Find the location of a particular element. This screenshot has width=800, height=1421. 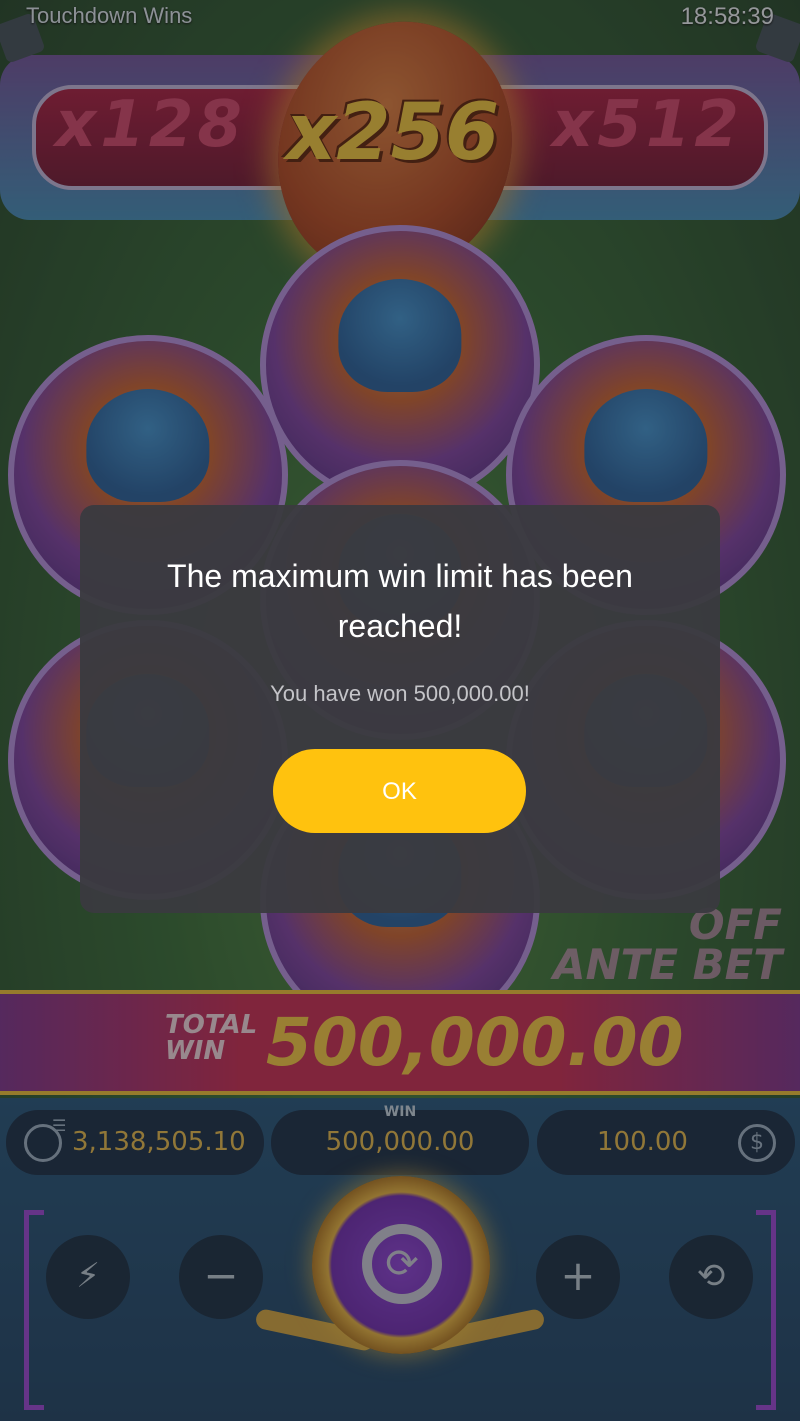

dialog-message: You have won 500,000.00! is located at coordinates (400, 693).